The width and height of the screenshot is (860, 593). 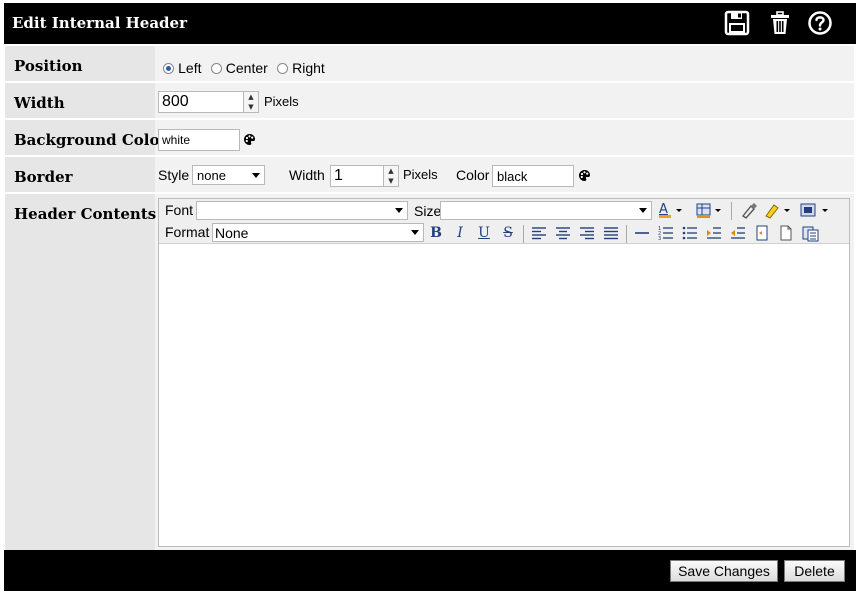 What do you see at coordinates (174, 175) in the screenshot?
I see `border-style-label: Style` at bounding box center [174, 175].